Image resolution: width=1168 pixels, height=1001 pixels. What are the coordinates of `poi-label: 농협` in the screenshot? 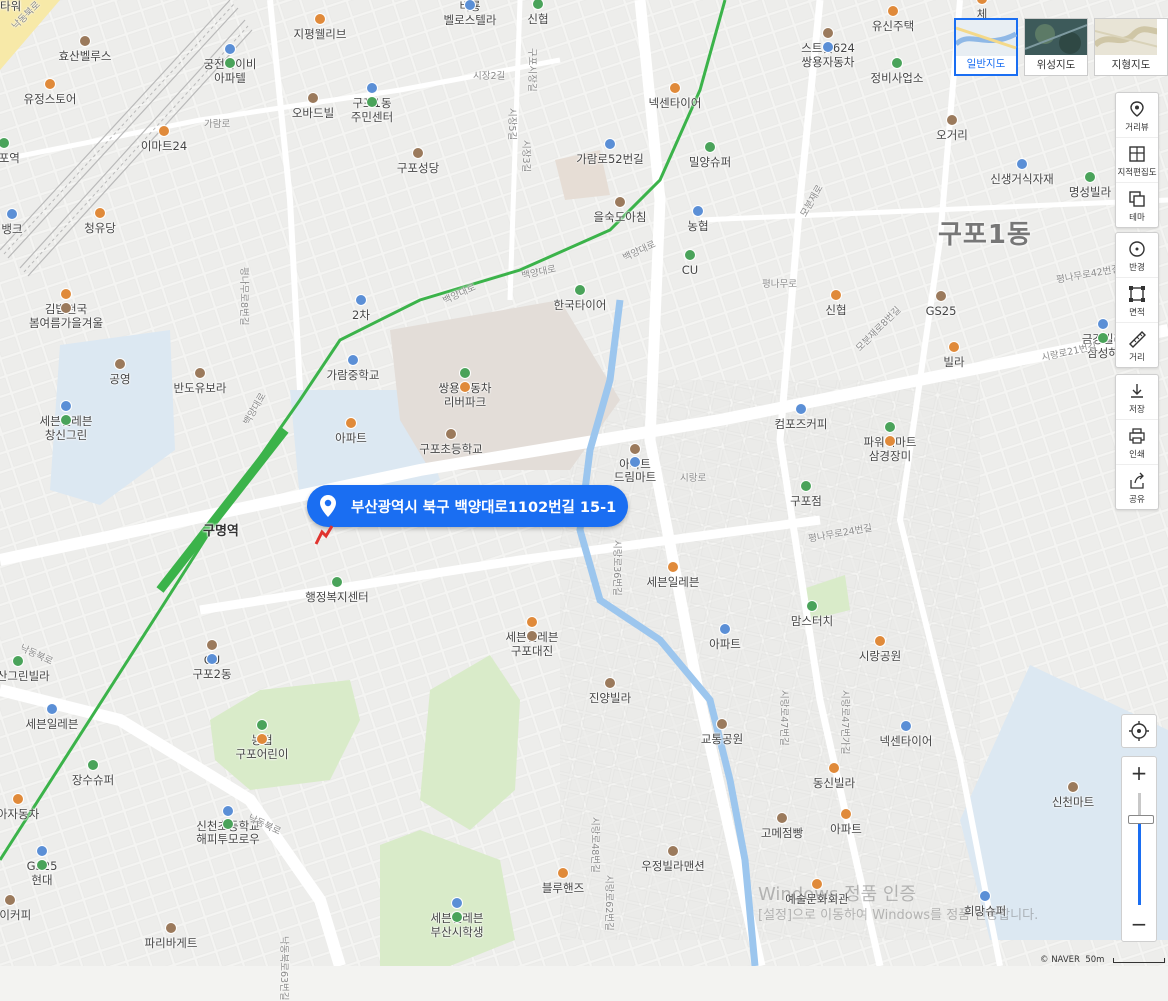 It's located at (697, 226).